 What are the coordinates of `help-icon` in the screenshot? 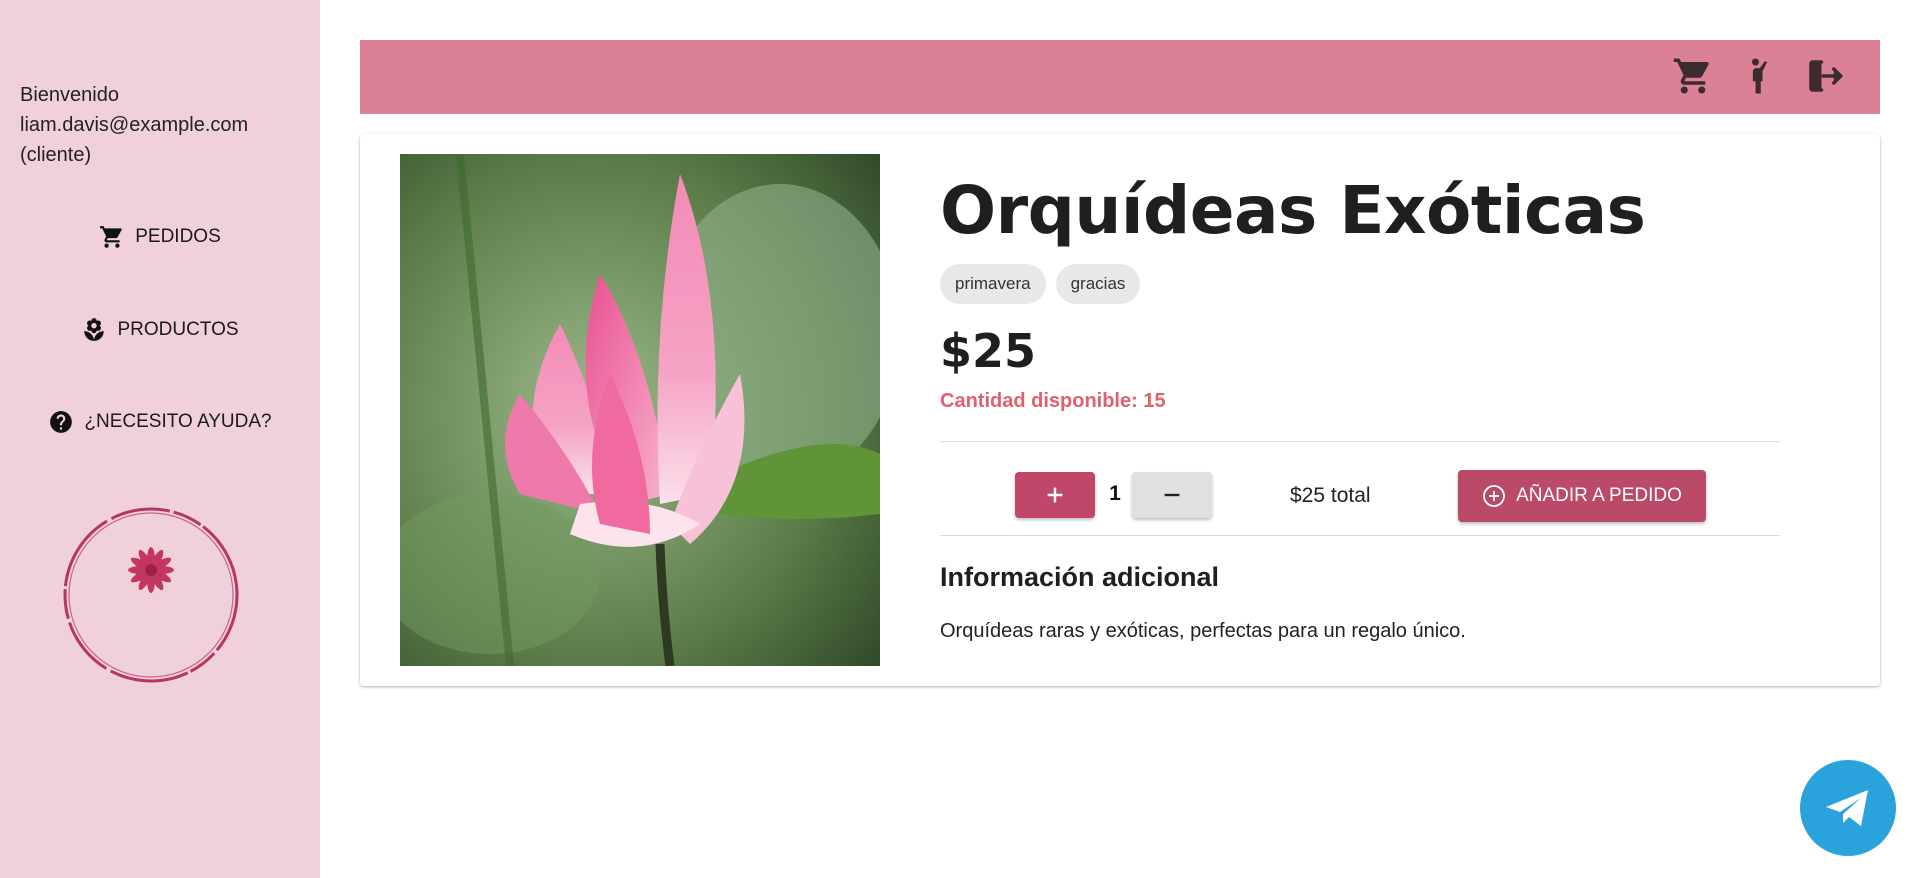 It's located at (61, 422).